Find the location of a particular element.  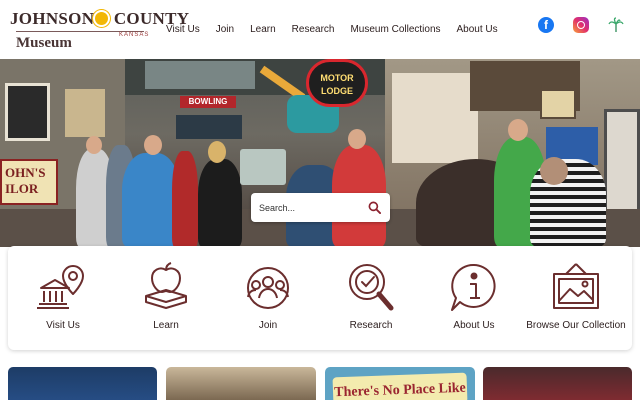

quick-link-label: Learn is located at coordinates (166, 325).